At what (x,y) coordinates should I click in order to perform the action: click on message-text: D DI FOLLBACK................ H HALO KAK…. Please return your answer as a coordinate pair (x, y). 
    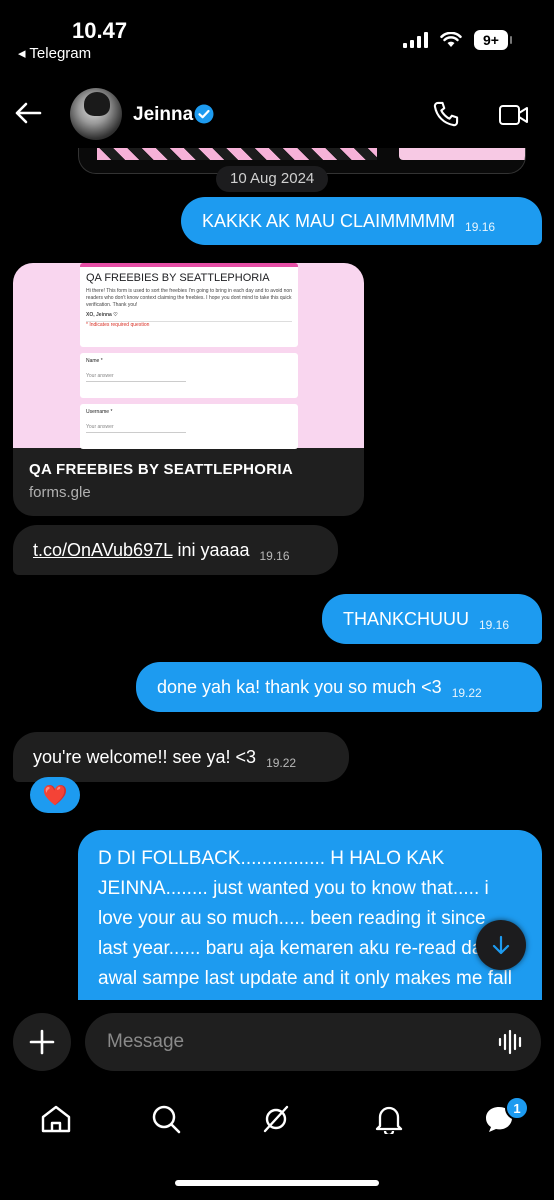
    Looking at the image, I should click on (305, 924).